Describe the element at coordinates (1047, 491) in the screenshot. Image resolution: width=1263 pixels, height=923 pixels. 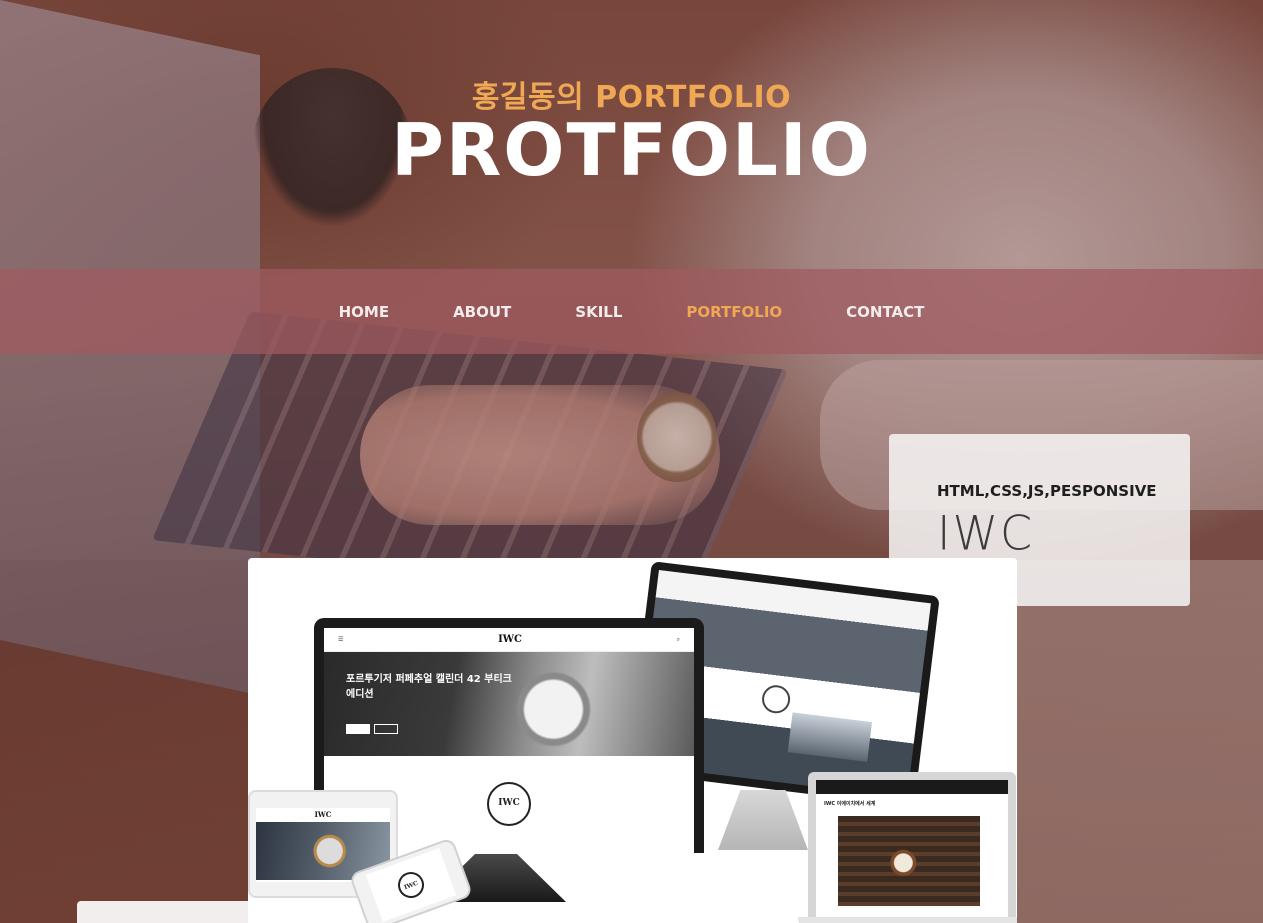
I see `project-tech-stack: HTML,CSS,JS,PESPONSIVE` at that location.